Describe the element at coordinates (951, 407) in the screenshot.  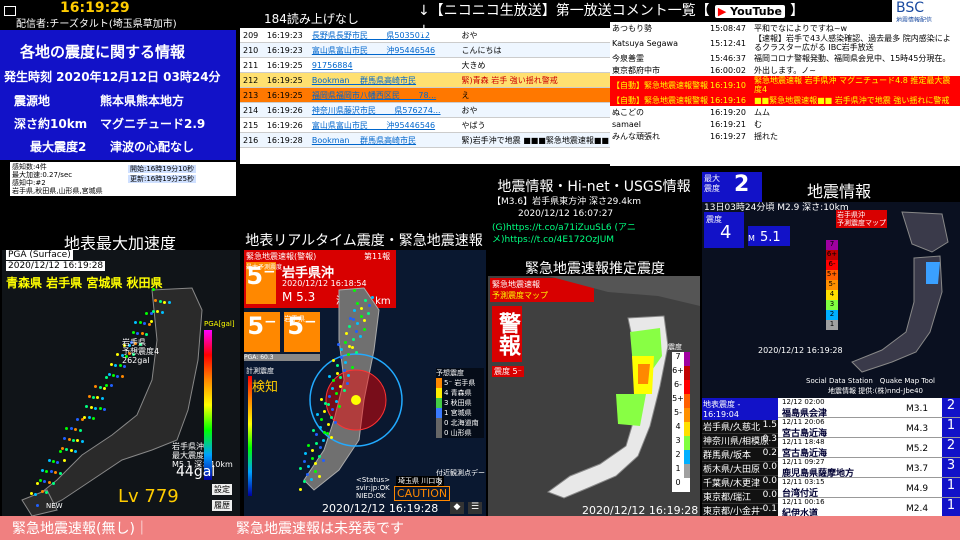
I see `quake-int: 2` at that location.